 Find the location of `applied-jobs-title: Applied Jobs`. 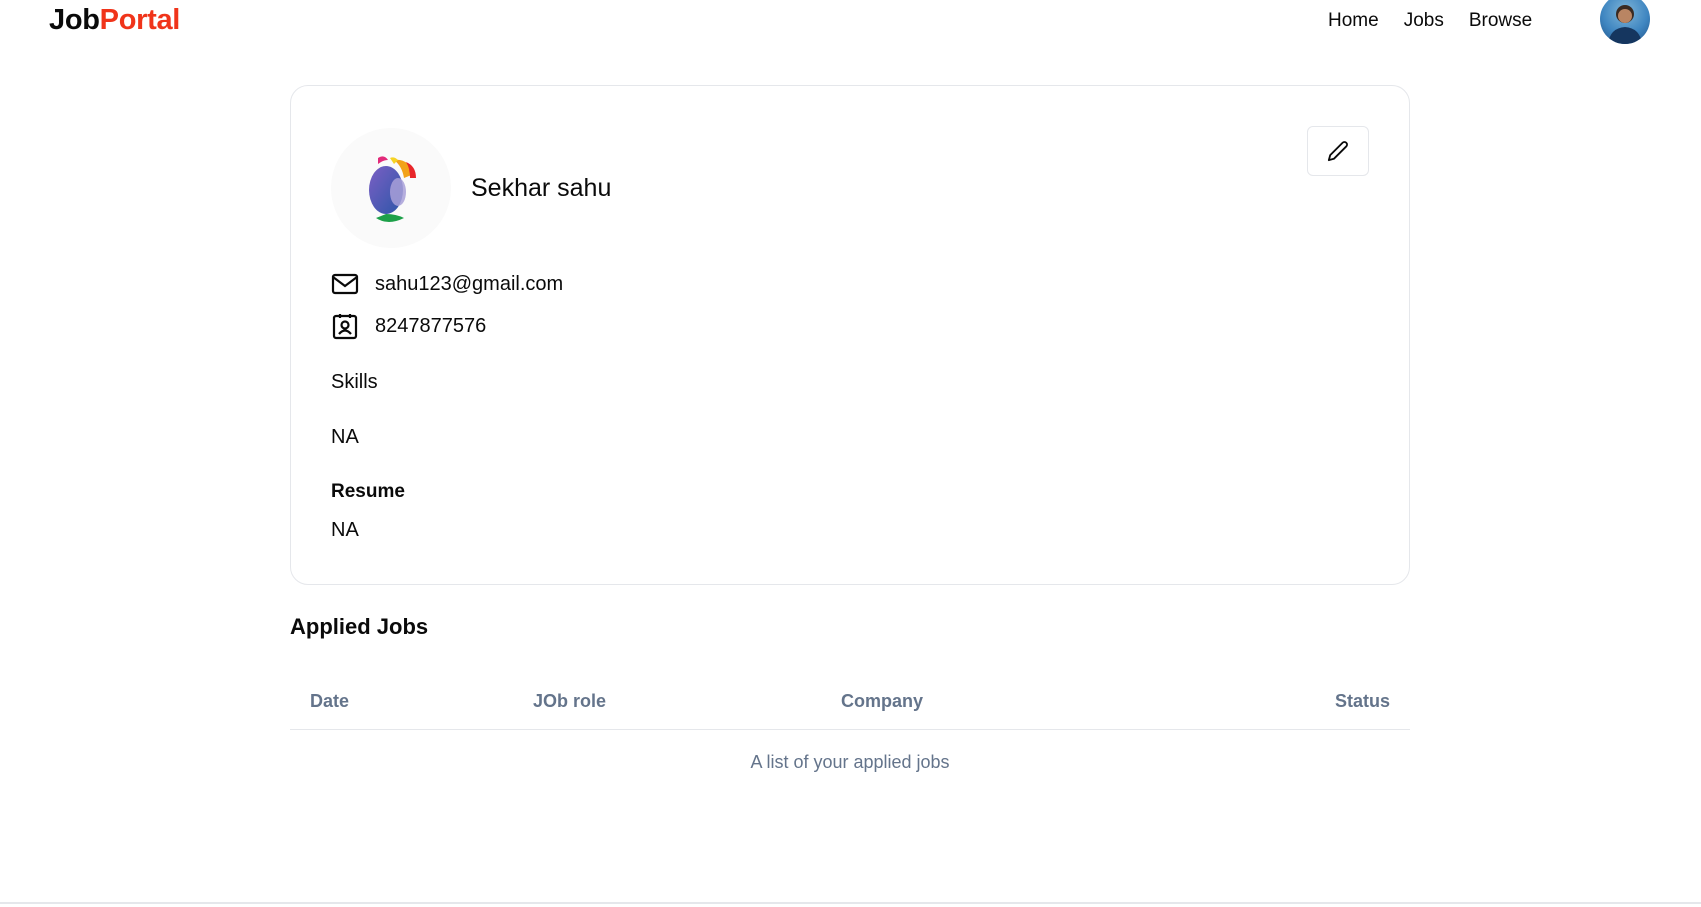

applied-jobs-title: Applied Jobs is located at coordinates (359, 626).